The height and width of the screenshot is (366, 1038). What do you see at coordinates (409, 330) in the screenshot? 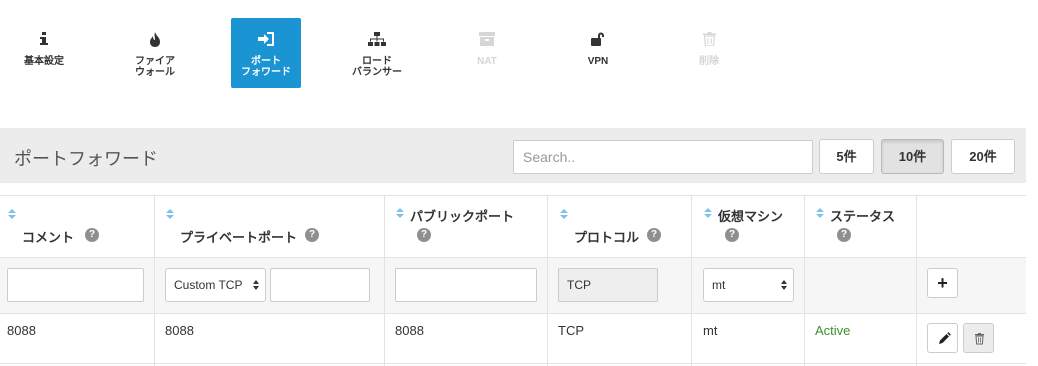
I see `cell-public-port: 8088` at bounding box center [409, 330].